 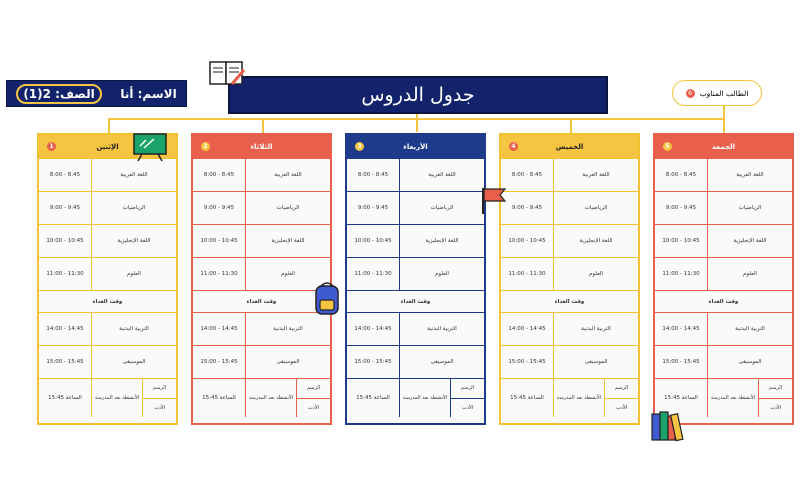 I want to click on lesson-subject: التربية البدنية, so click(x=288, y=329).